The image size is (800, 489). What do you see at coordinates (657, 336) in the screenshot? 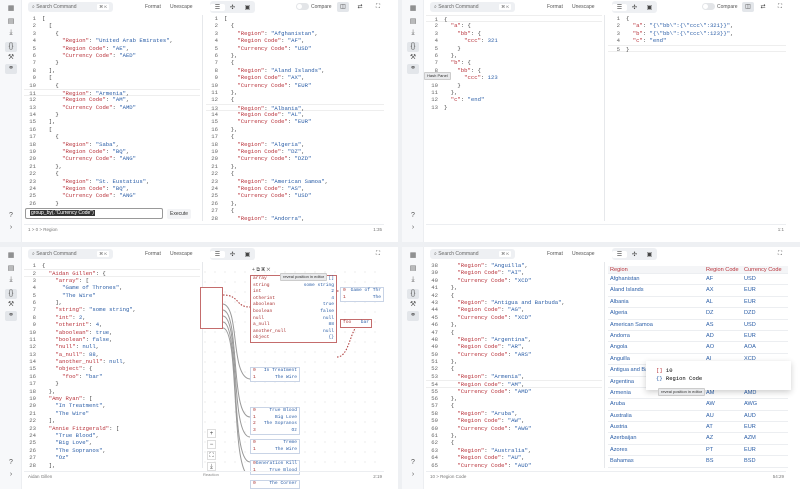
I see `table-cell: Andorra` at bounding box center [657, 336].